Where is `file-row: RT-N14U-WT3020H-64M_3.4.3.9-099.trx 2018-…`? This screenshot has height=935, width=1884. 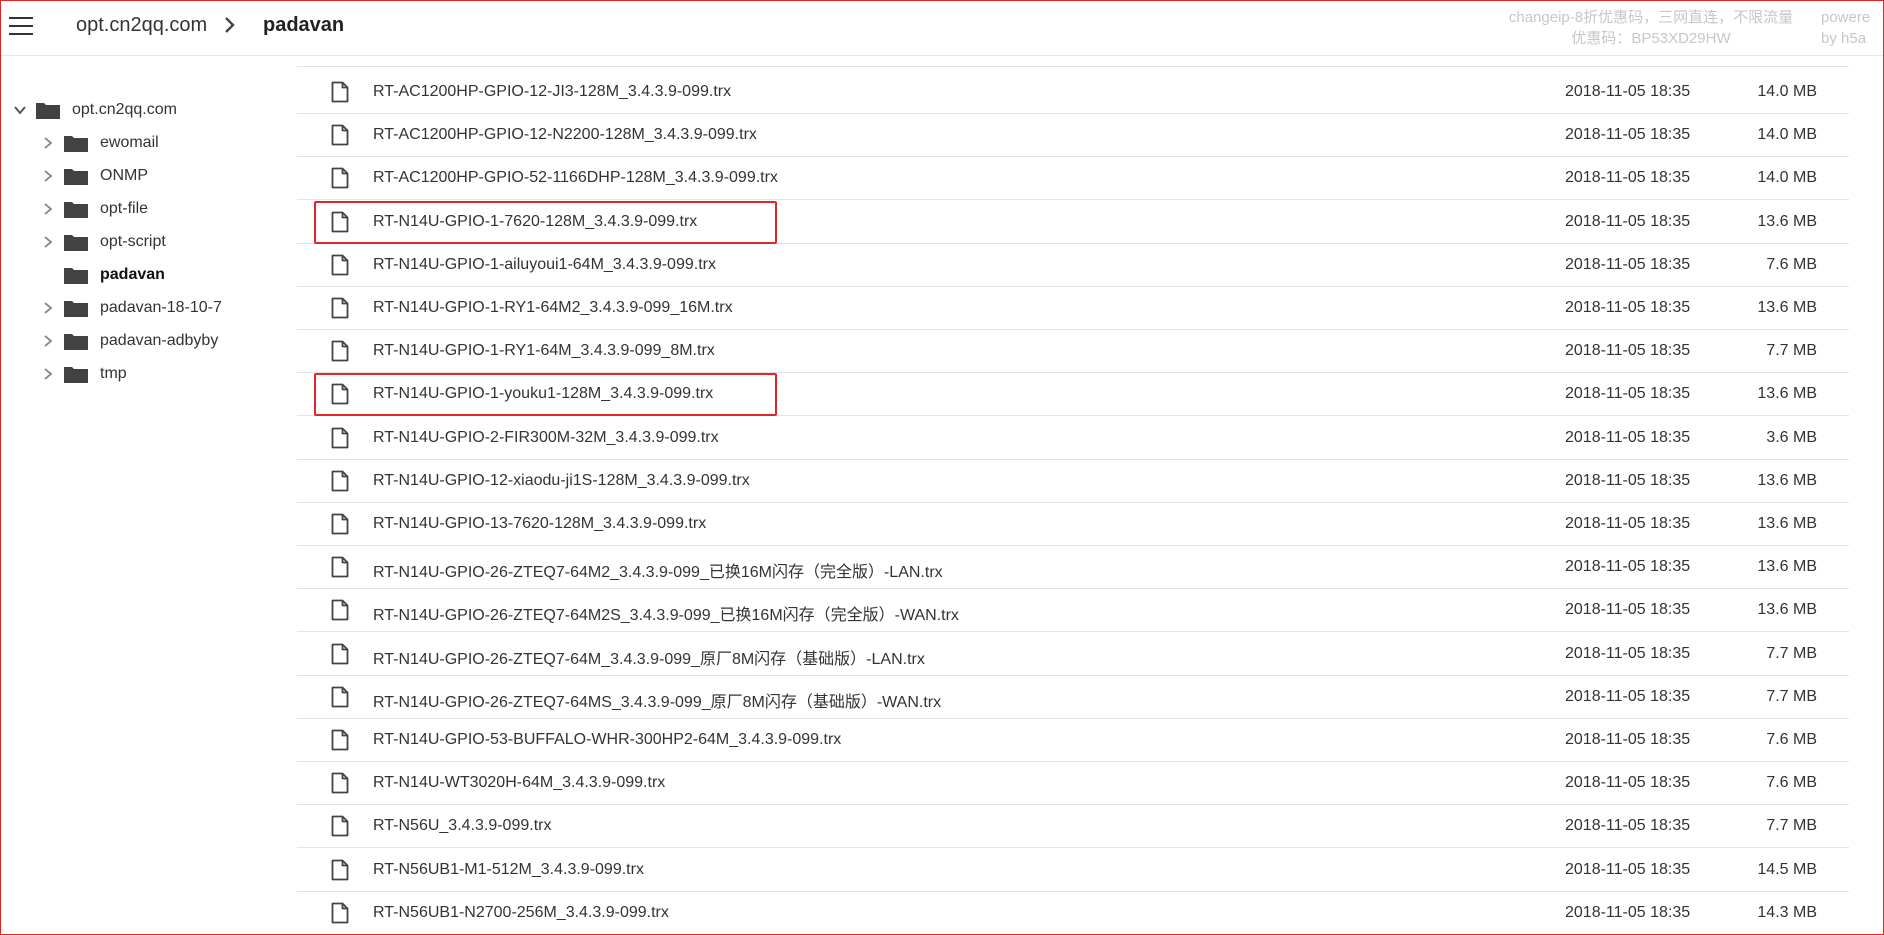 file-row: RT-N14U-WT3020H-64M_3.4.3.9-099.trx 2018-… is located at coordinates (1073, 783).